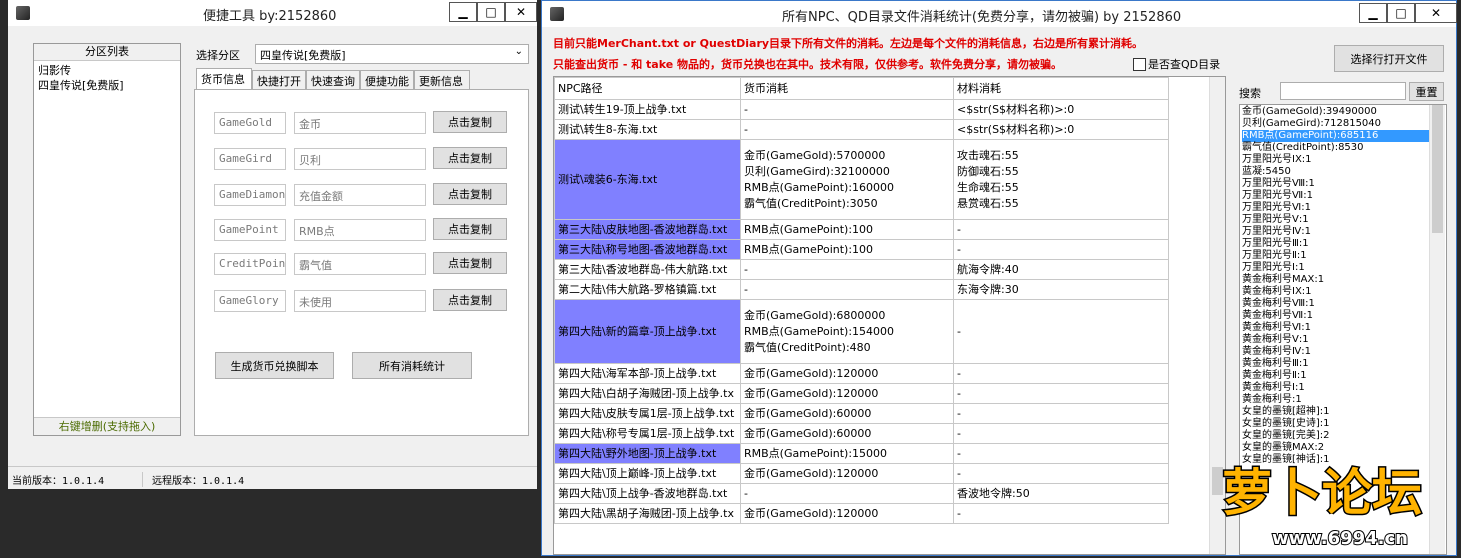  What do you see at coordinates (1139, 64) in the screenshot?
I see `qd-checkbox` at bounding box center [1139, 64].